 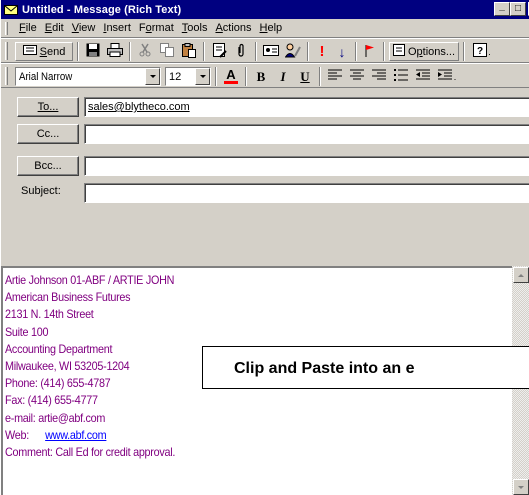 I want to click on title-bar: Untitled - Message (Rich Text) _ □ ×, so click(x=265, y=9).